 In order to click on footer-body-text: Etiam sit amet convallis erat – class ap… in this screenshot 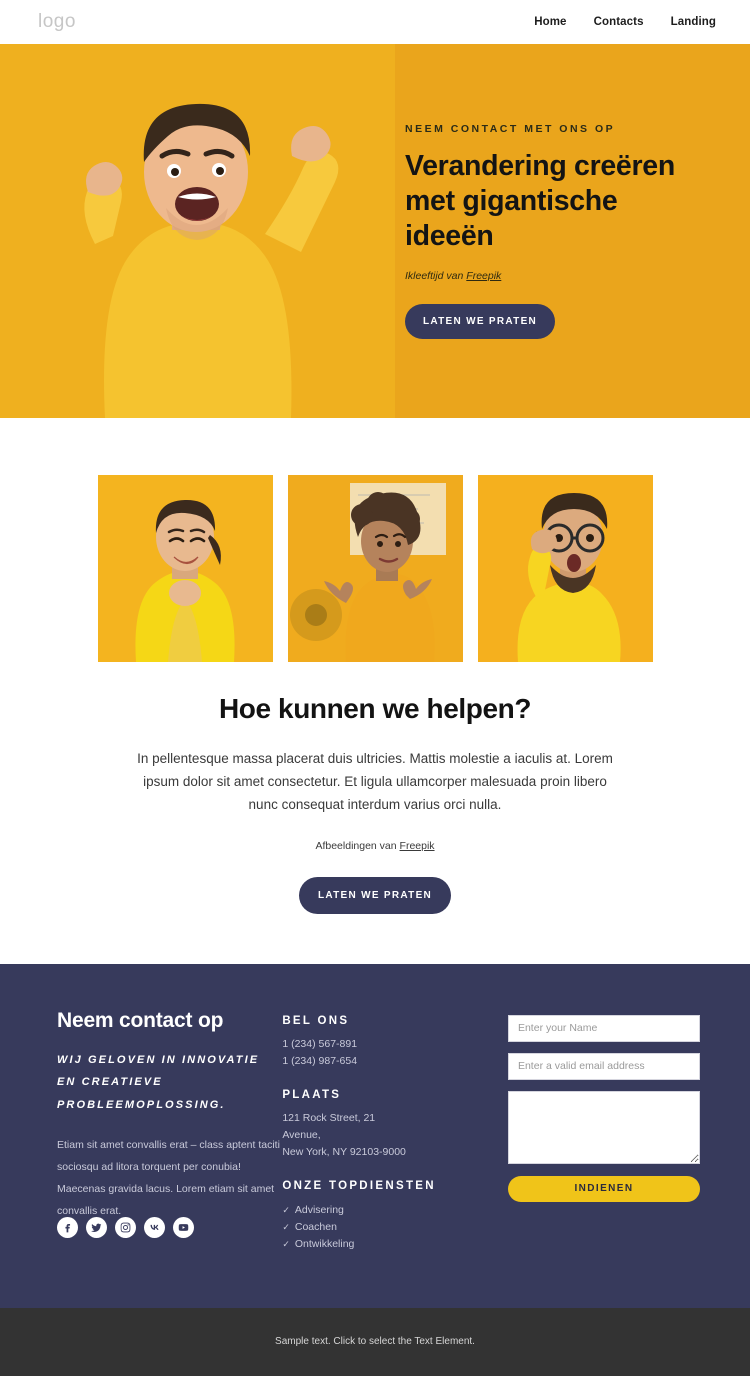, I will do `click(168, 1178)`.